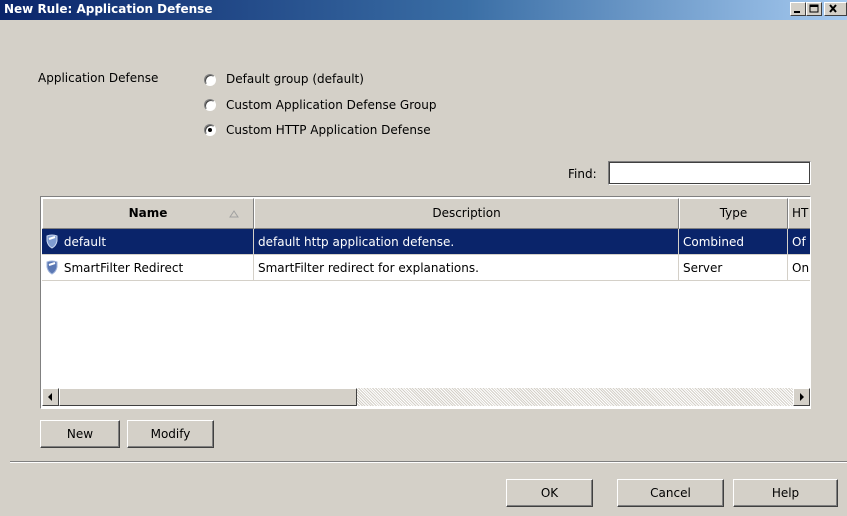 The width and height of the screenshot is (847, 516). Describe the element at coordinates (799, 242) in the screenshot. I see `http-cell: Of` at that location.